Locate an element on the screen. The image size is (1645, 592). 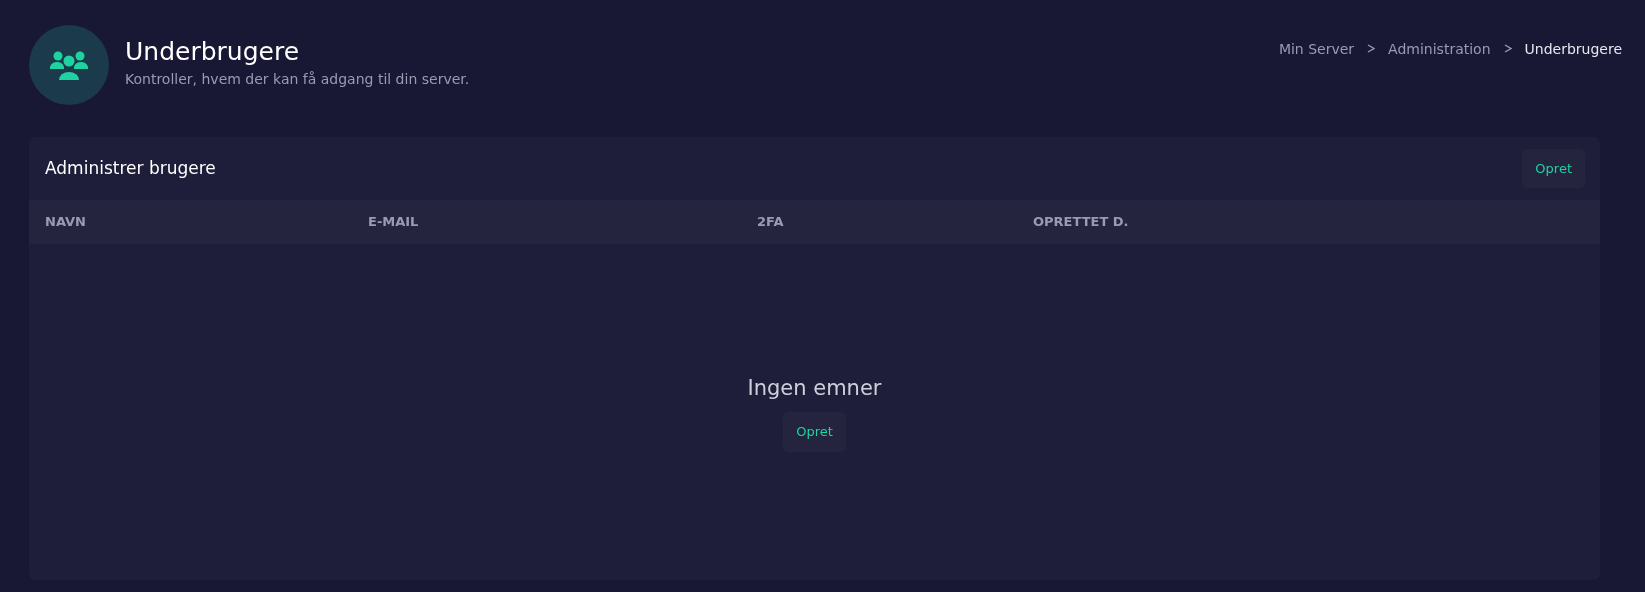
empty-message: Ingen emner is located at coordinates (814, 388).